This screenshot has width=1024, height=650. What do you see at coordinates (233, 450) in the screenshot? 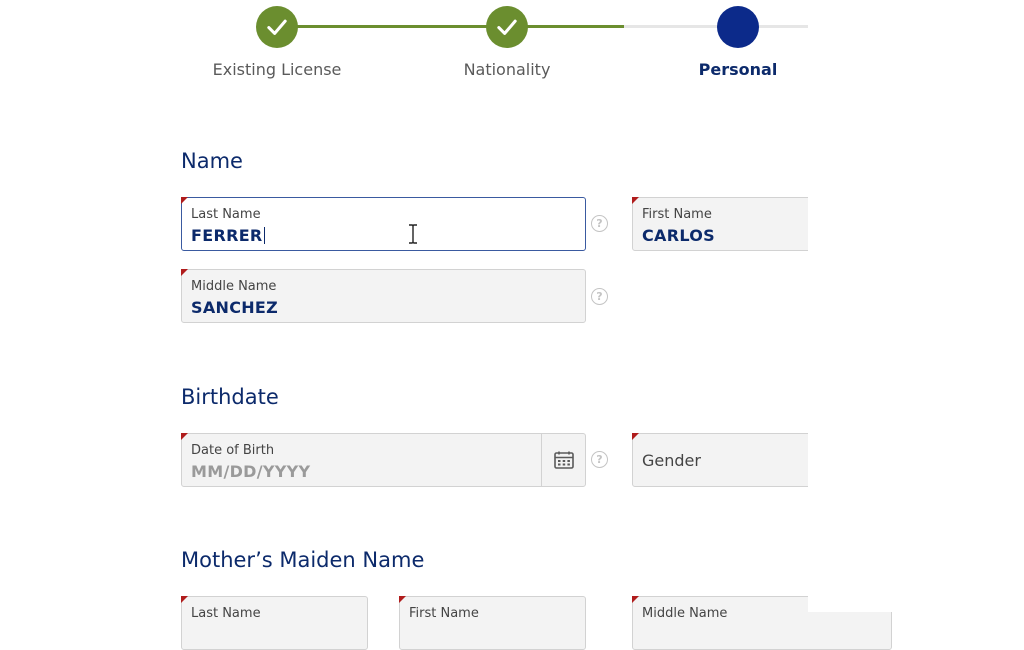
I see `date-of-birth-label: Date of Birth` at bounding box center [233, 450].